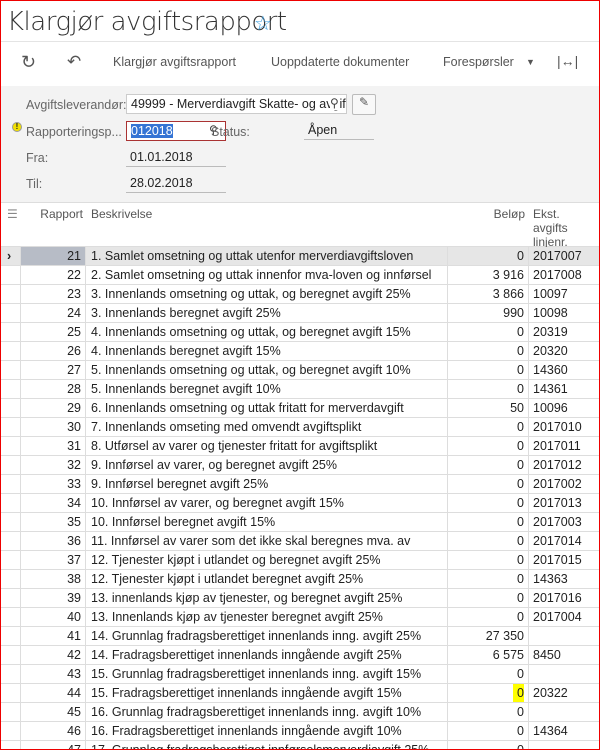 This screenshot has width=600, height=750. What do you see at coordinates (53, 256) in the screenshot?
I see `cell-report: 21` at bounding box center [53, 256].